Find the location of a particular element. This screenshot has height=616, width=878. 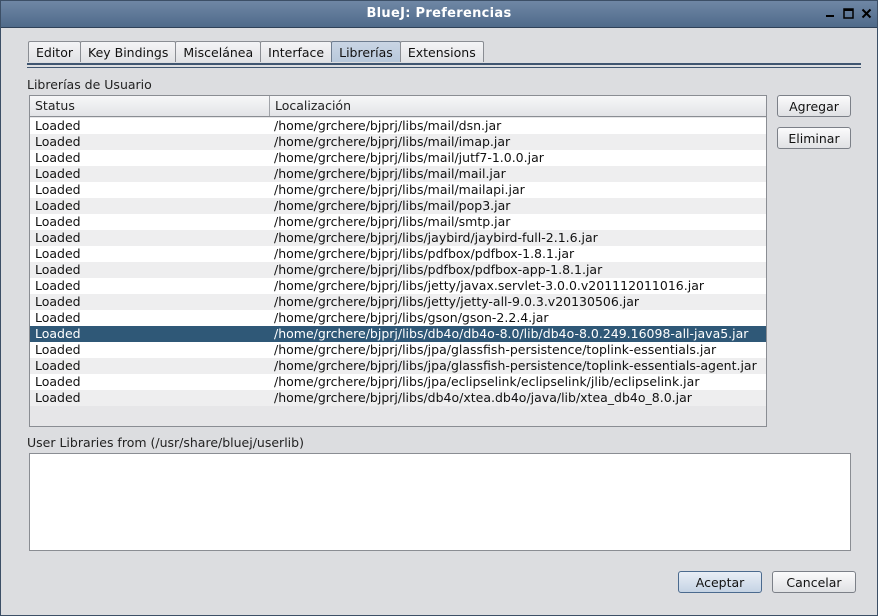

add-library-button: Agregar is located at coordinates (814, 106).